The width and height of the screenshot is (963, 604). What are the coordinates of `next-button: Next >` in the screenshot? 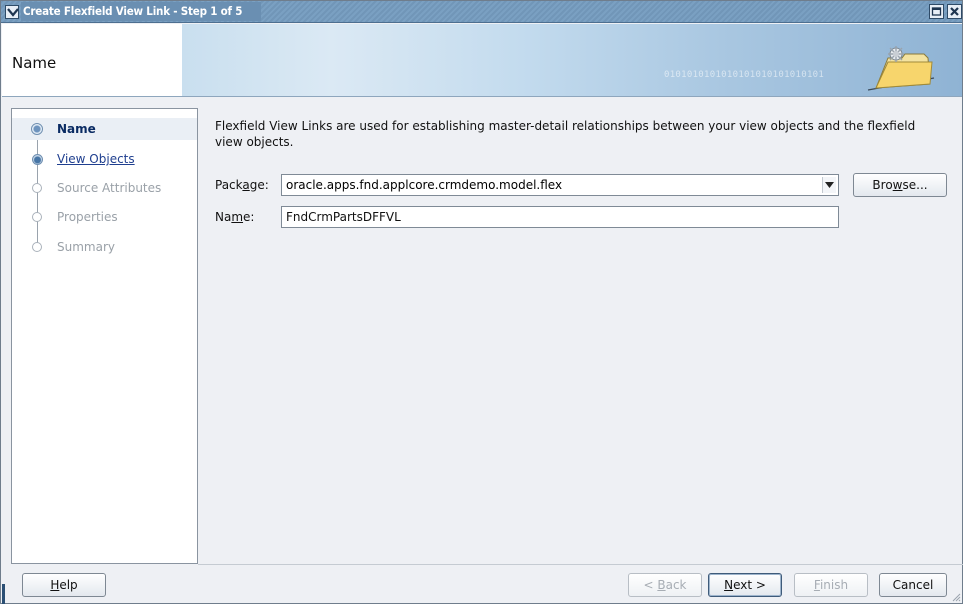 It's located at (745, 585).